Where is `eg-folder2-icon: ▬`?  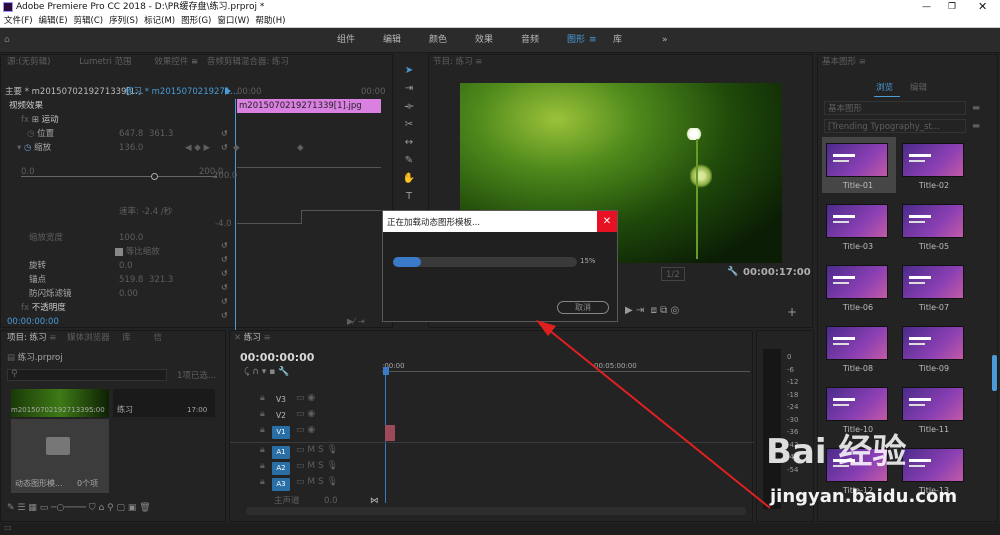
eg-folder2-icon: ▬ is located at coordinates (976, 126).